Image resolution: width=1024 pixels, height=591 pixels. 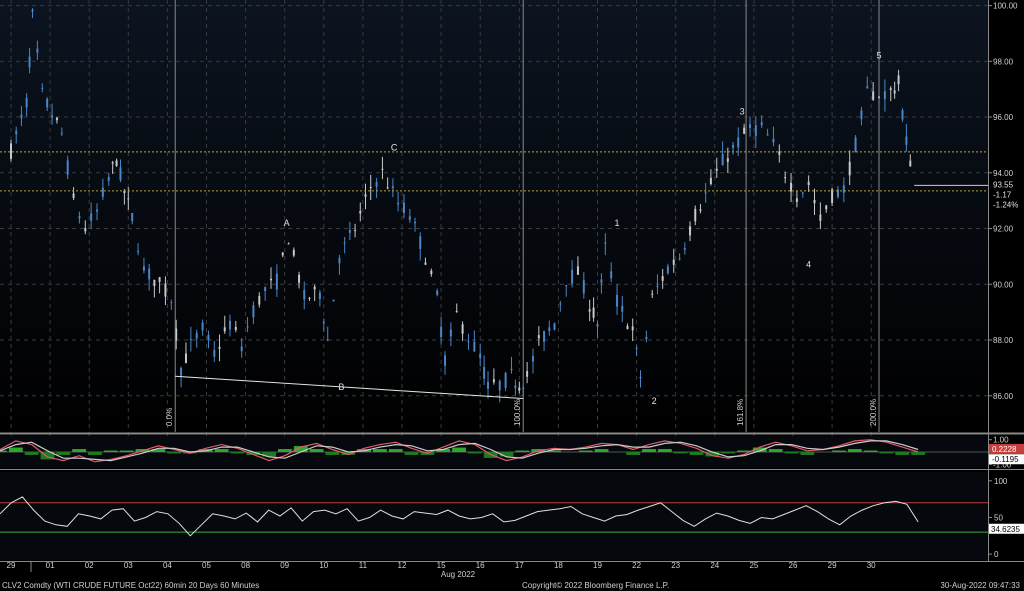 I want to click on x-tick-label: 02, so click(x=89, y=565).